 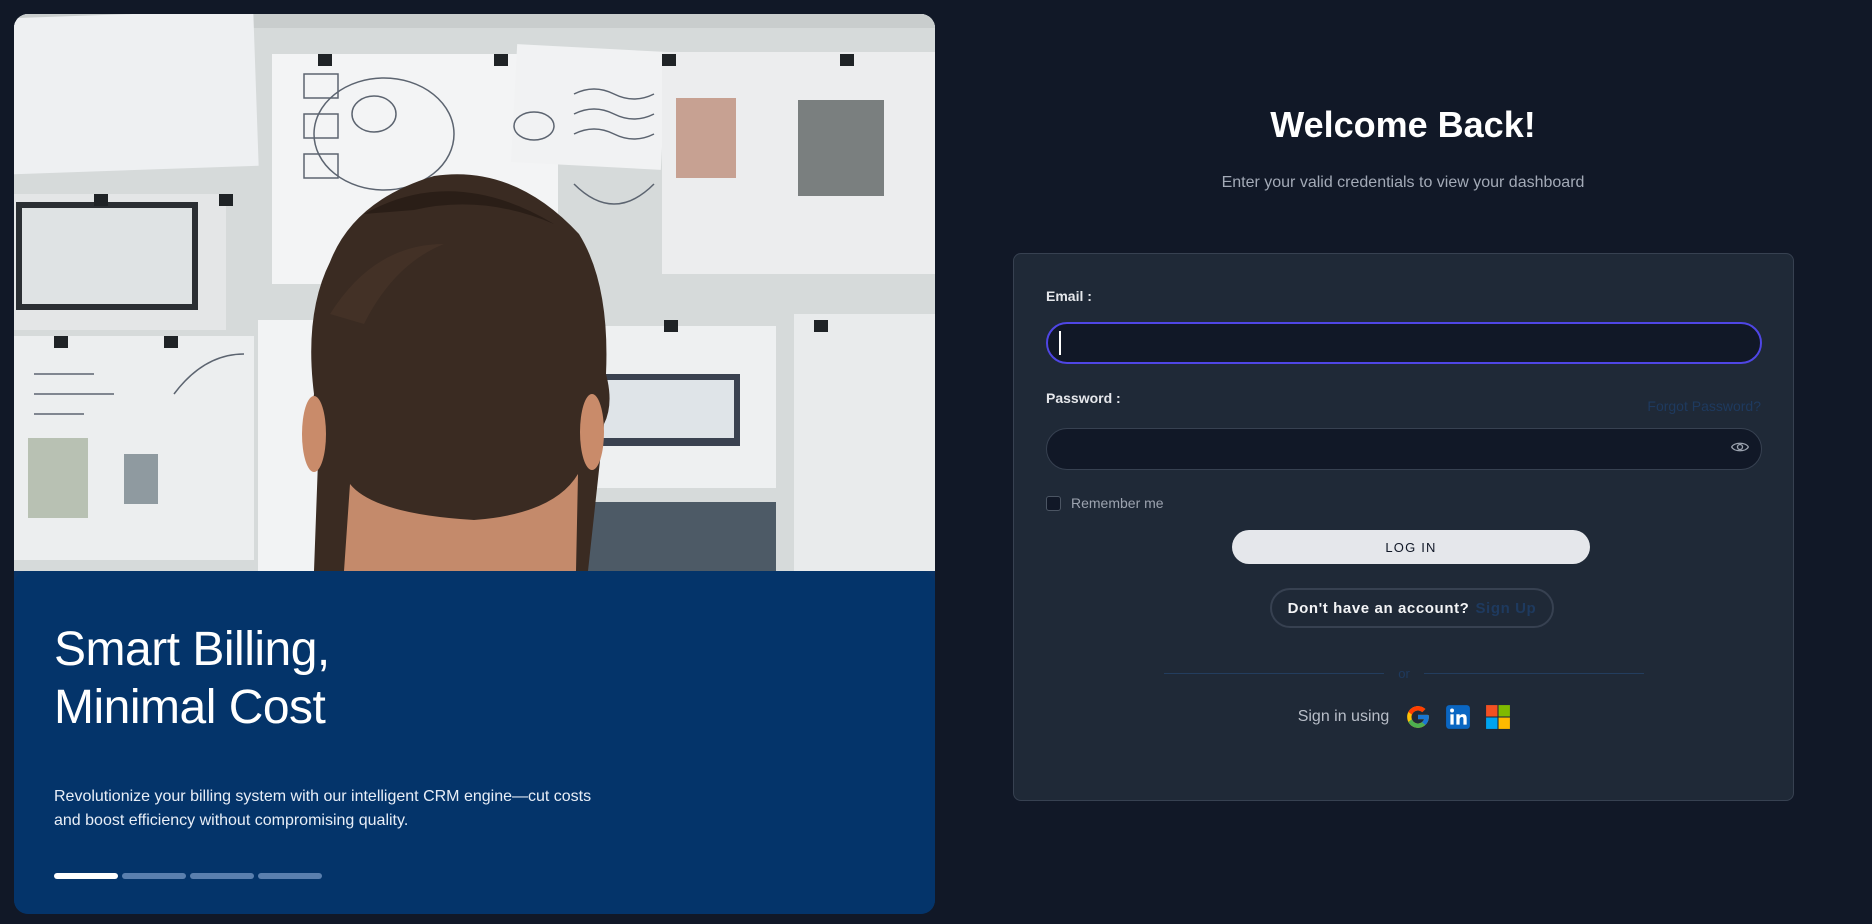 What do you see at coordinates (1053, 503) in the screenshot?
I see `remember-me-checkbox` at bounding box center [1053, 503].